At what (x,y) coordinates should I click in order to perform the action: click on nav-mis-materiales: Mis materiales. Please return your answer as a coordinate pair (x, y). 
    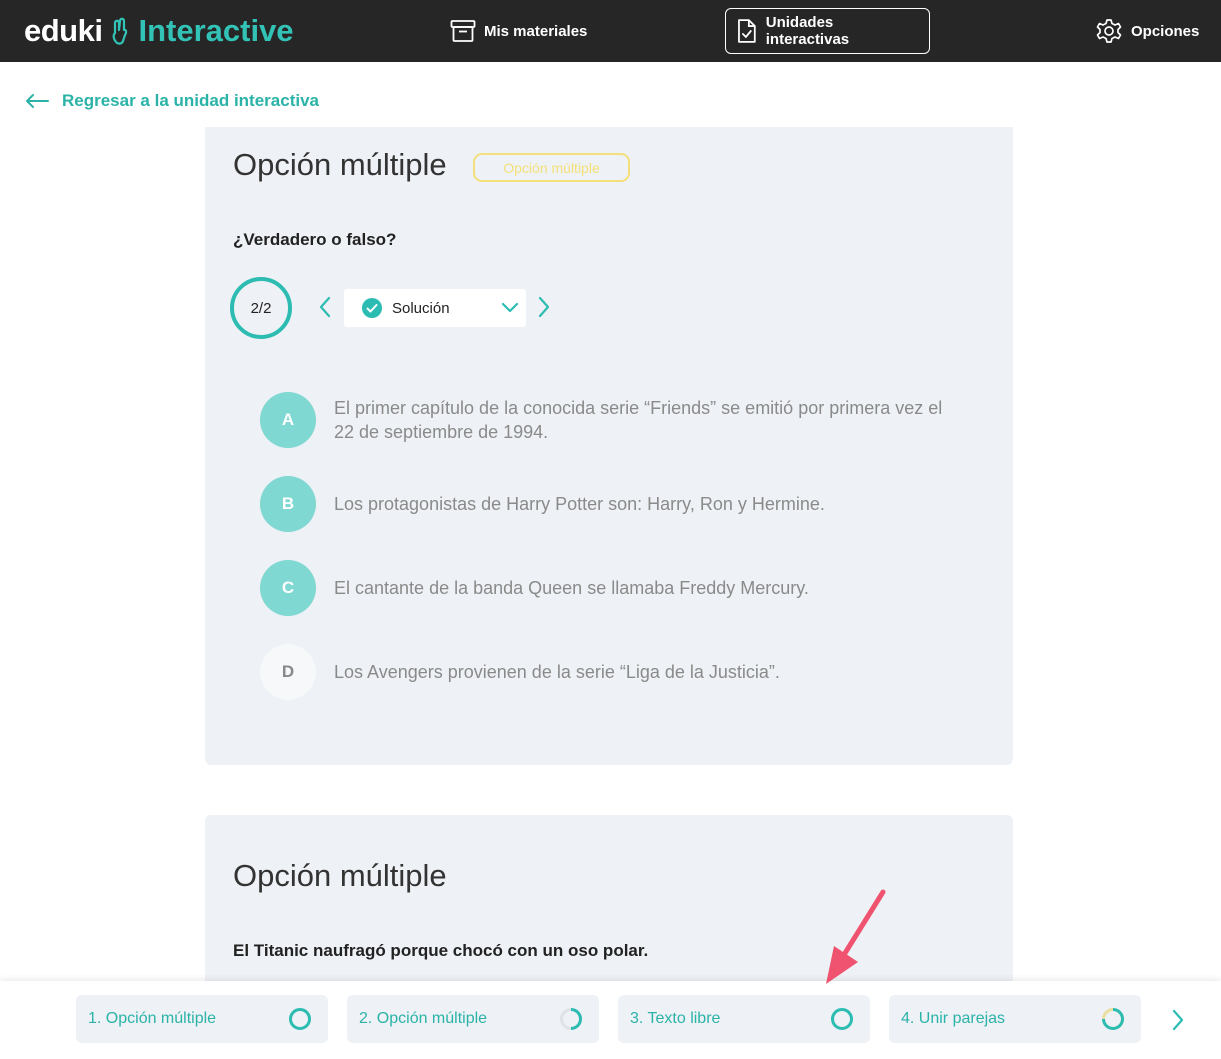
    Looking at the image, I should click on (518, 31).